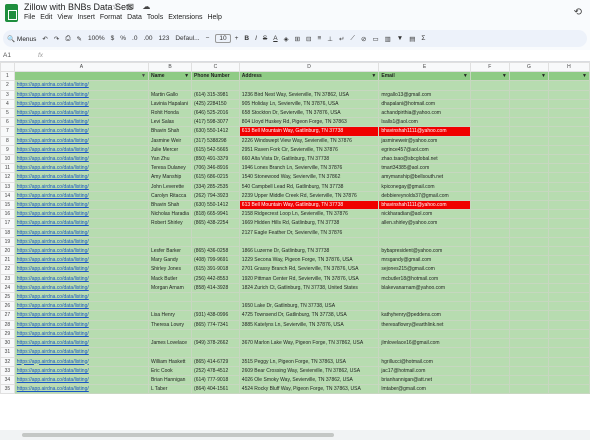 Image resolution: width=590 pixels, height=440 pixels. I want to click on row-number: 20, so click(7, 251).